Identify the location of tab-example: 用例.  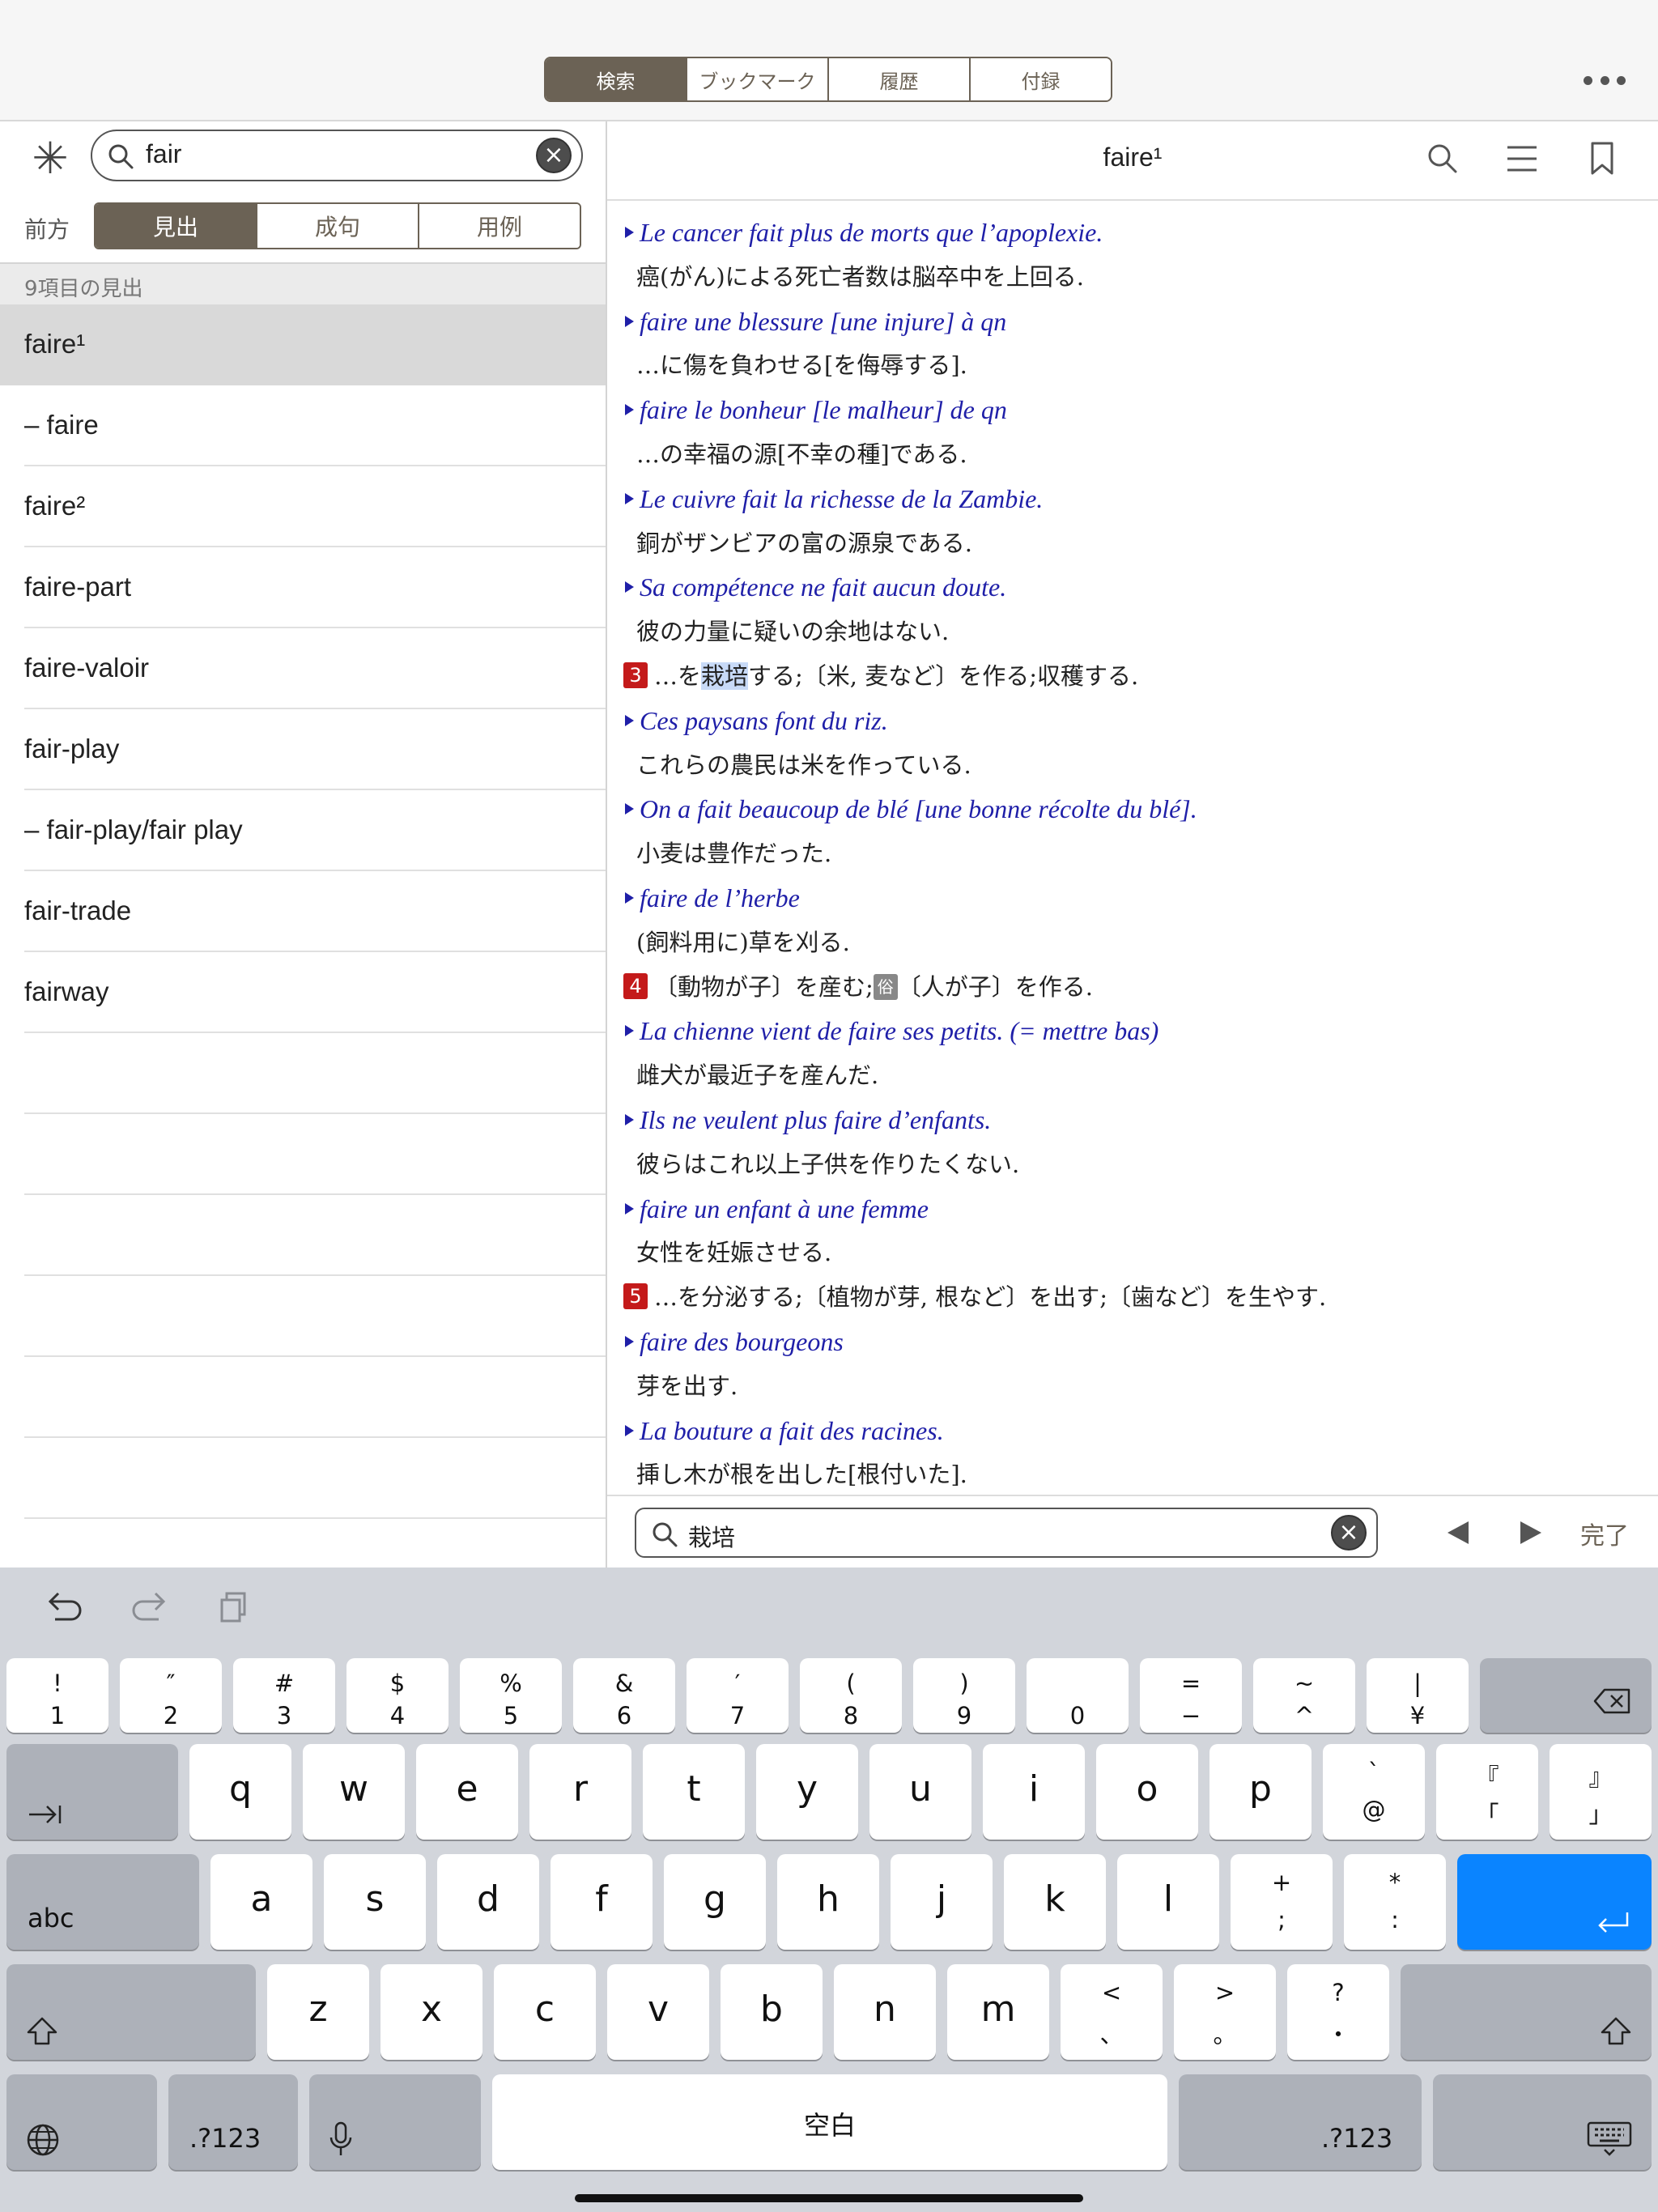
(499, 226).